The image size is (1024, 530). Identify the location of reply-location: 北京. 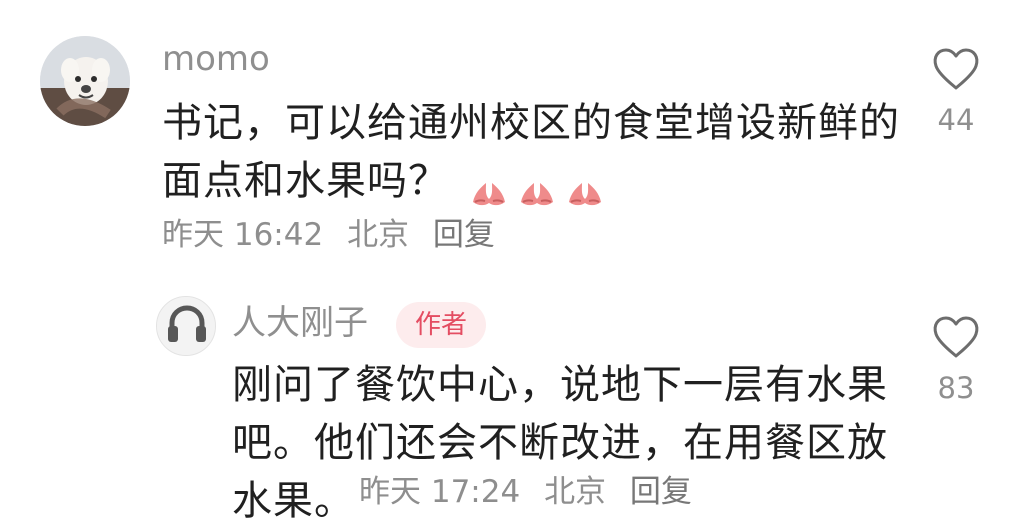
(575, 492).